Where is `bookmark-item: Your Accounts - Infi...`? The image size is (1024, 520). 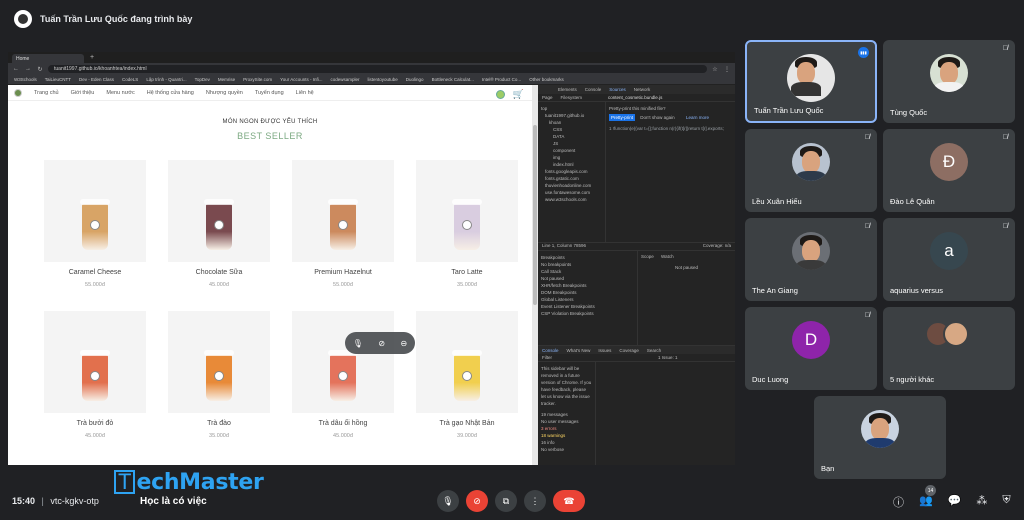
bookmark-item: Your Accounts - Infi... is located at coordinates (301, 79).